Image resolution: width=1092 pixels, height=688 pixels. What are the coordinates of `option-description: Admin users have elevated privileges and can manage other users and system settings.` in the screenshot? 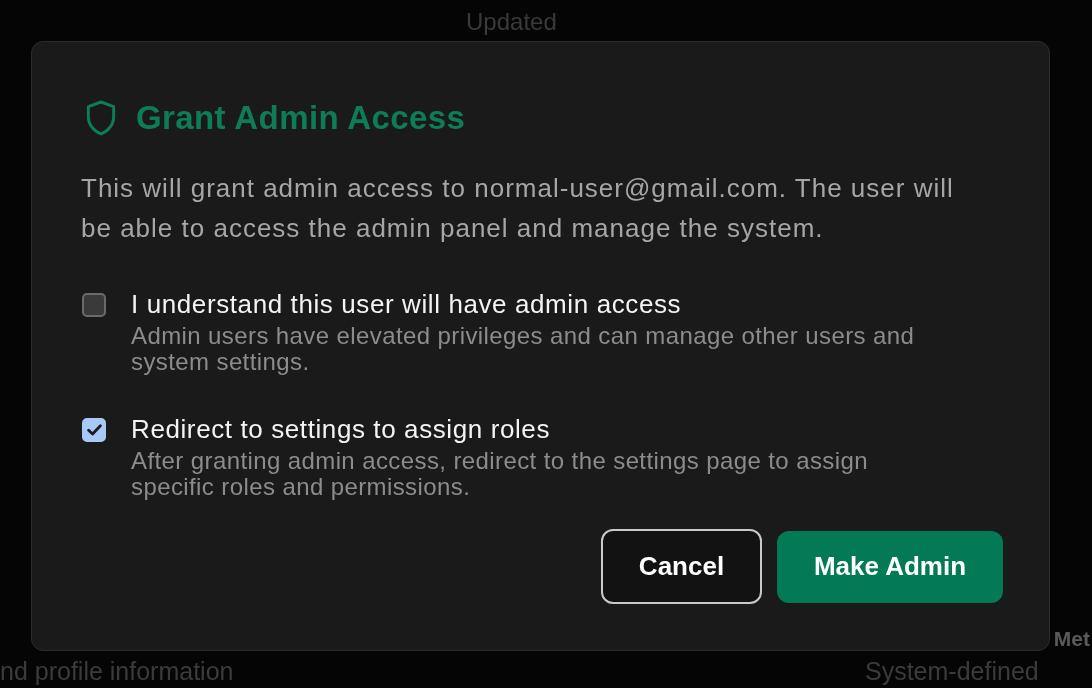 It's located at (523, 349).